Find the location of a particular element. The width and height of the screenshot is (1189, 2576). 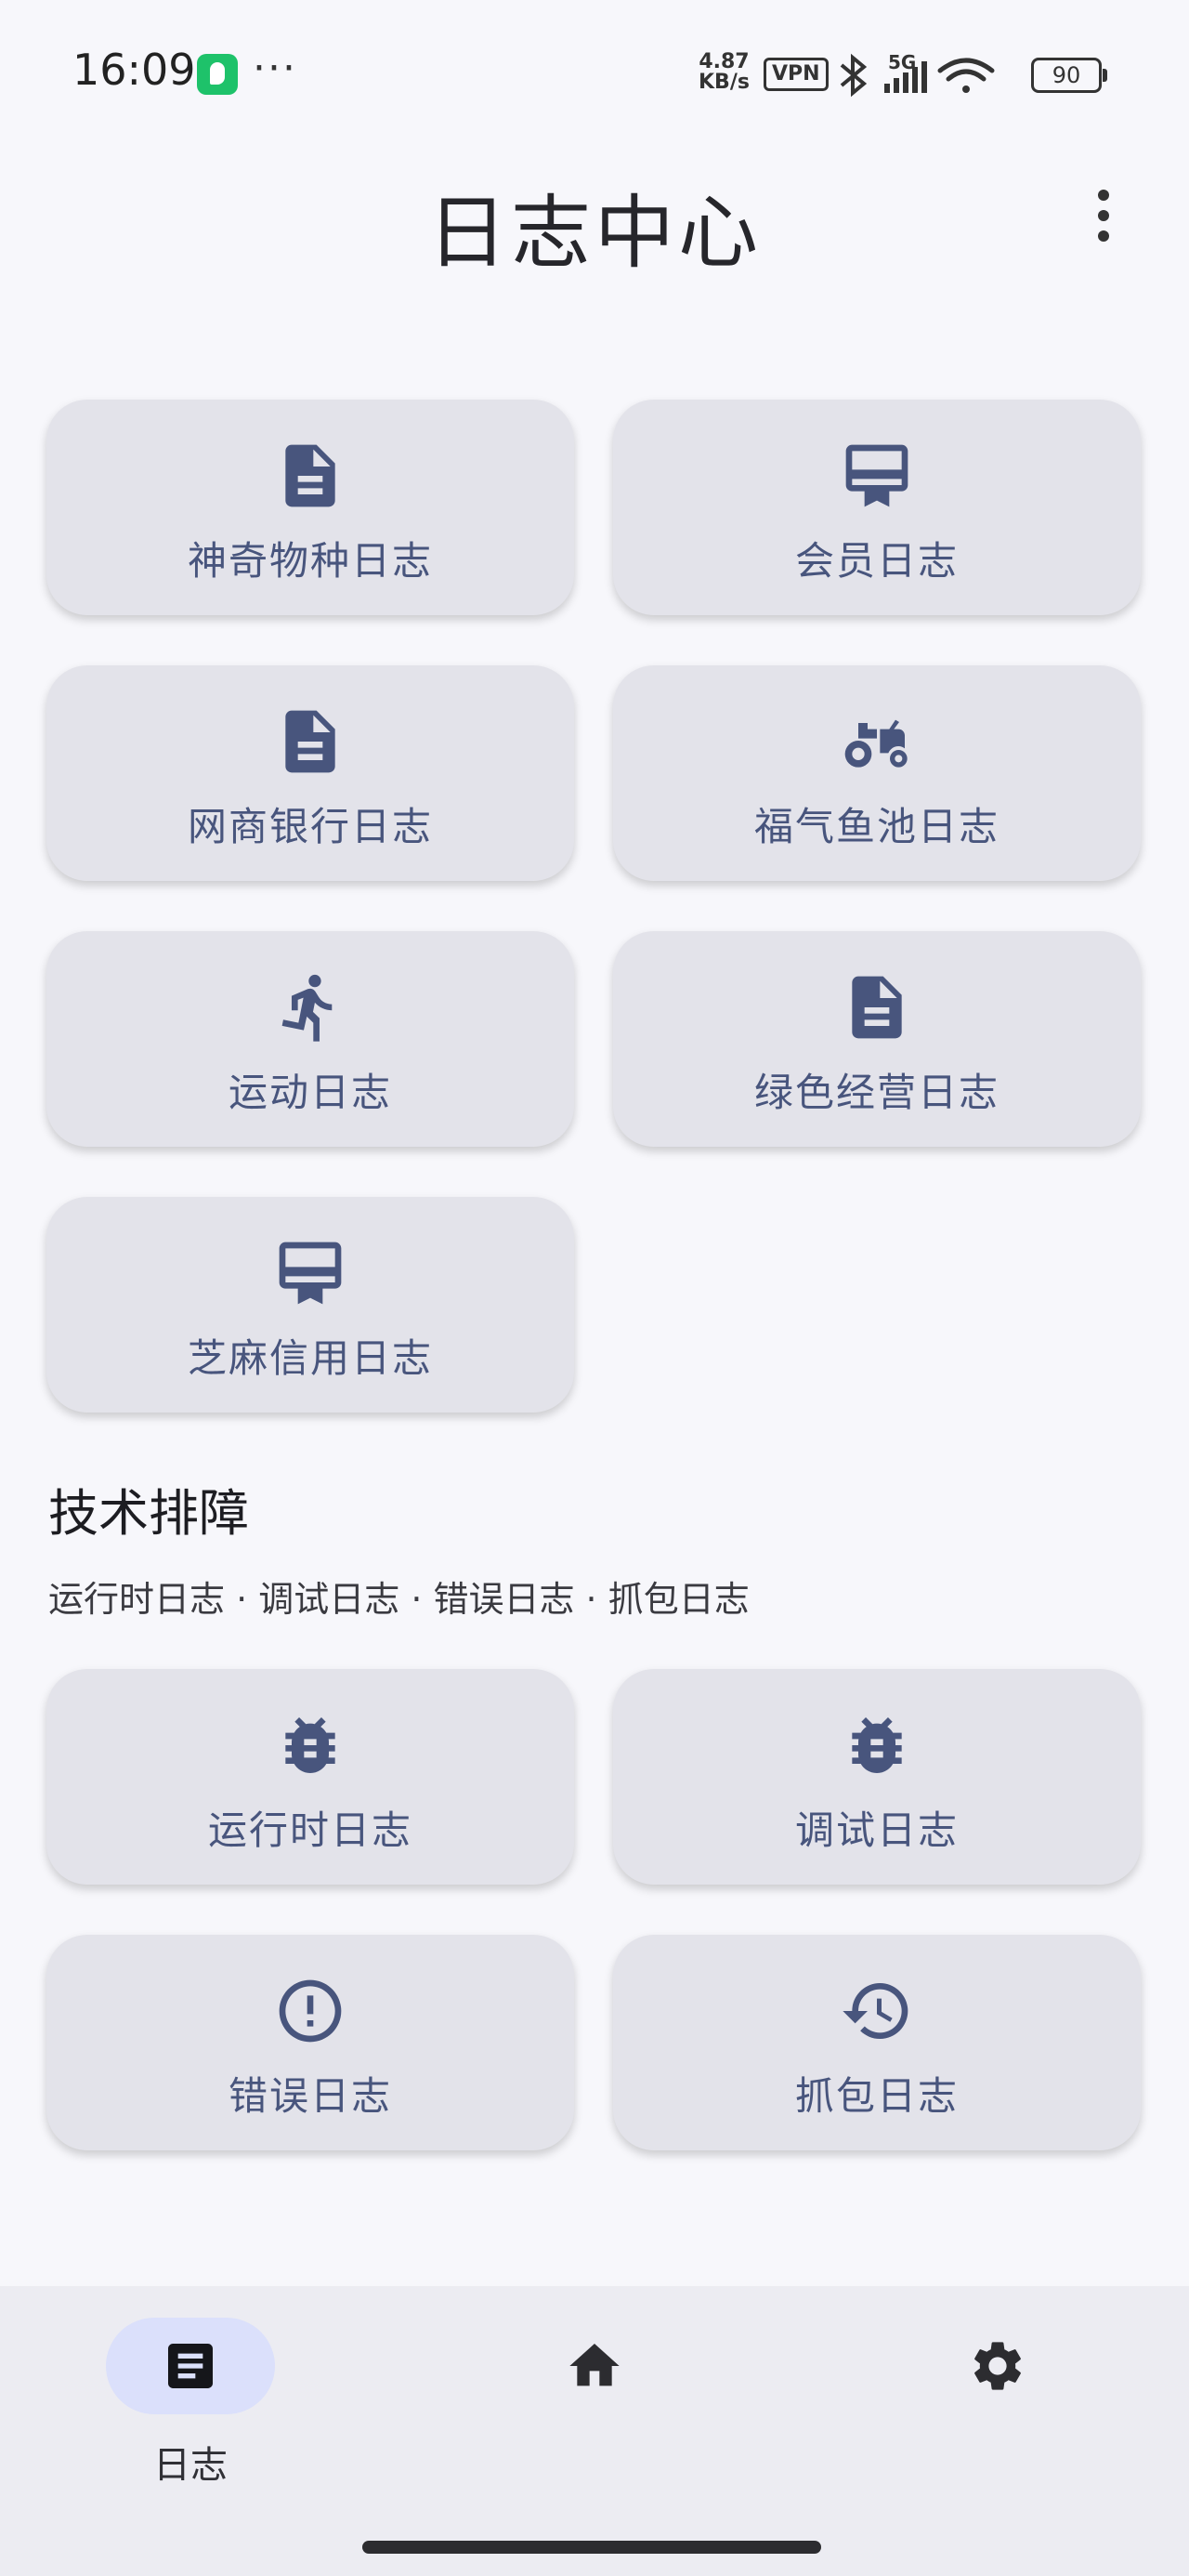

card-label: 抓包日志 is located at coordinates (876, 2096).